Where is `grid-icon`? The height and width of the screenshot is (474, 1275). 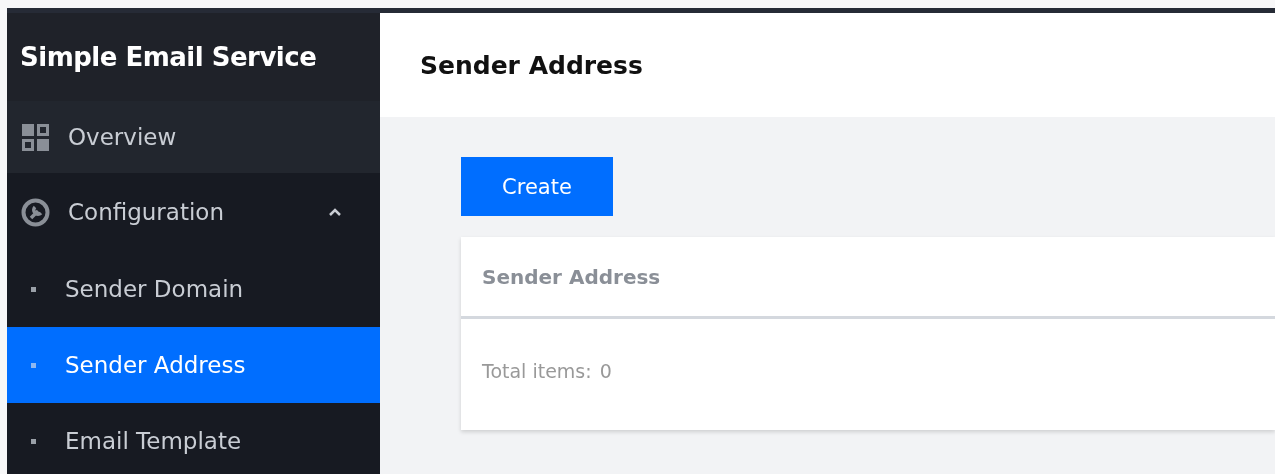
grid-icon is located at coordinates (35, 137).